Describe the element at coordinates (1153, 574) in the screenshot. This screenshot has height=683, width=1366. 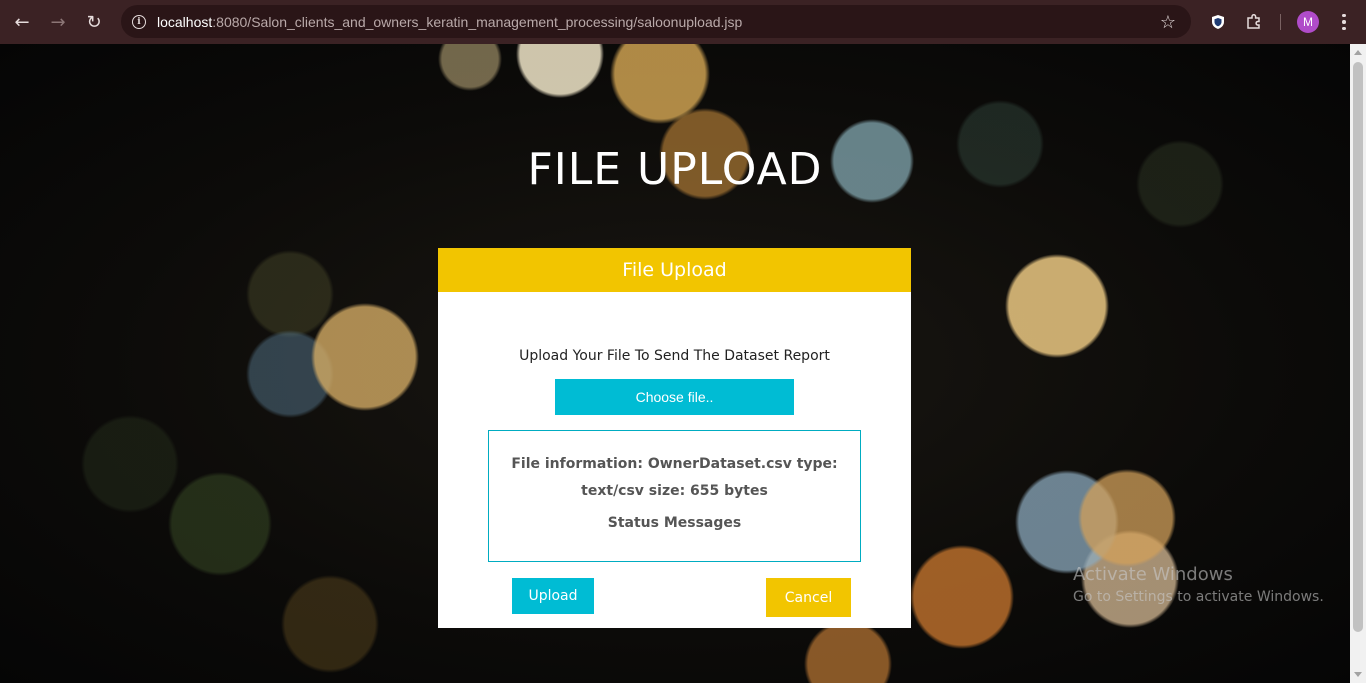
I see `watermark-title: Activate Windows` at that location.